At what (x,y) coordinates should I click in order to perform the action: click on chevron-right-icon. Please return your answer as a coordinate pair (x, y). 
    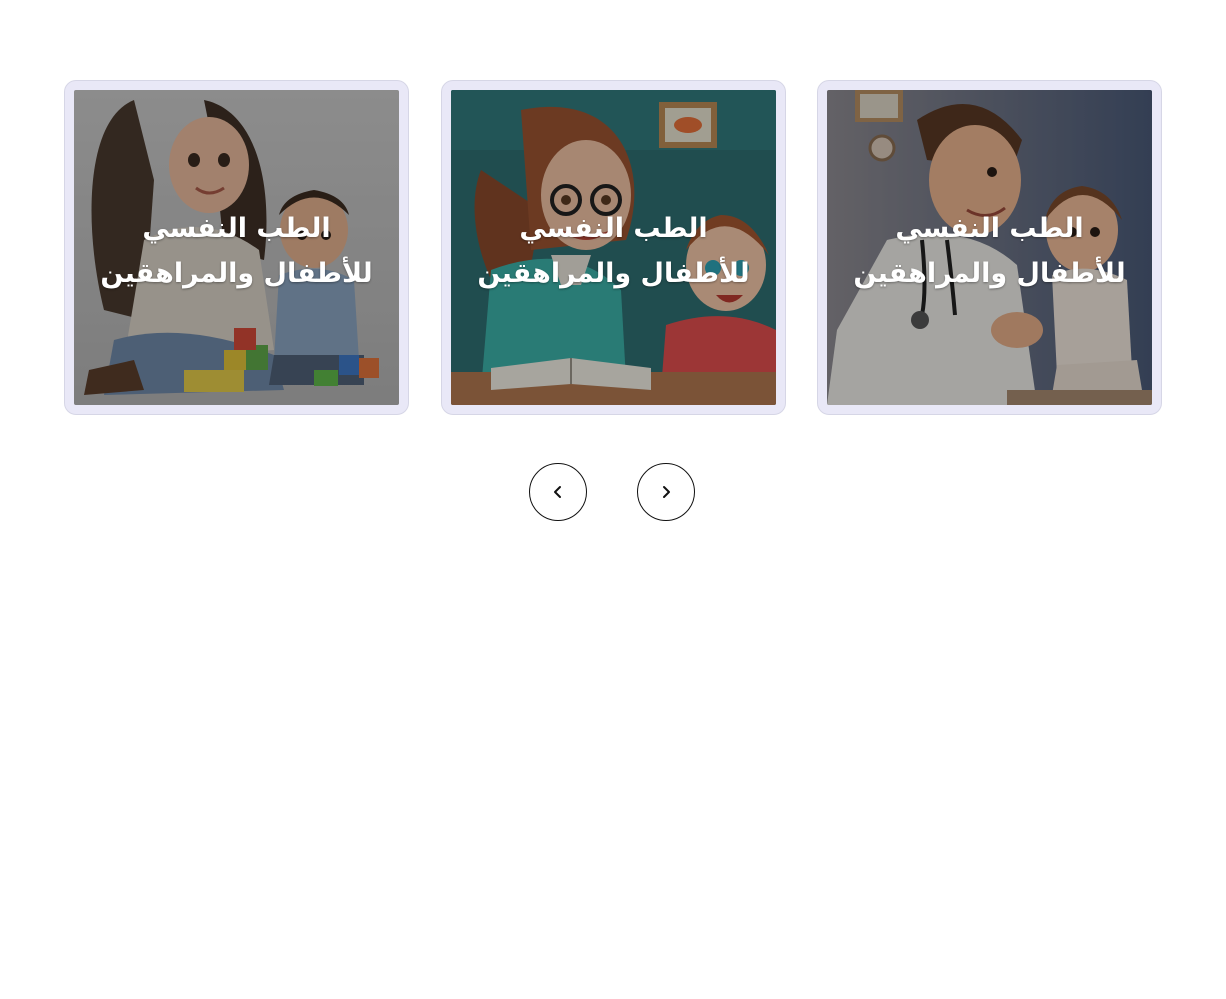
    Looking at the image, I should click on (666, 492).